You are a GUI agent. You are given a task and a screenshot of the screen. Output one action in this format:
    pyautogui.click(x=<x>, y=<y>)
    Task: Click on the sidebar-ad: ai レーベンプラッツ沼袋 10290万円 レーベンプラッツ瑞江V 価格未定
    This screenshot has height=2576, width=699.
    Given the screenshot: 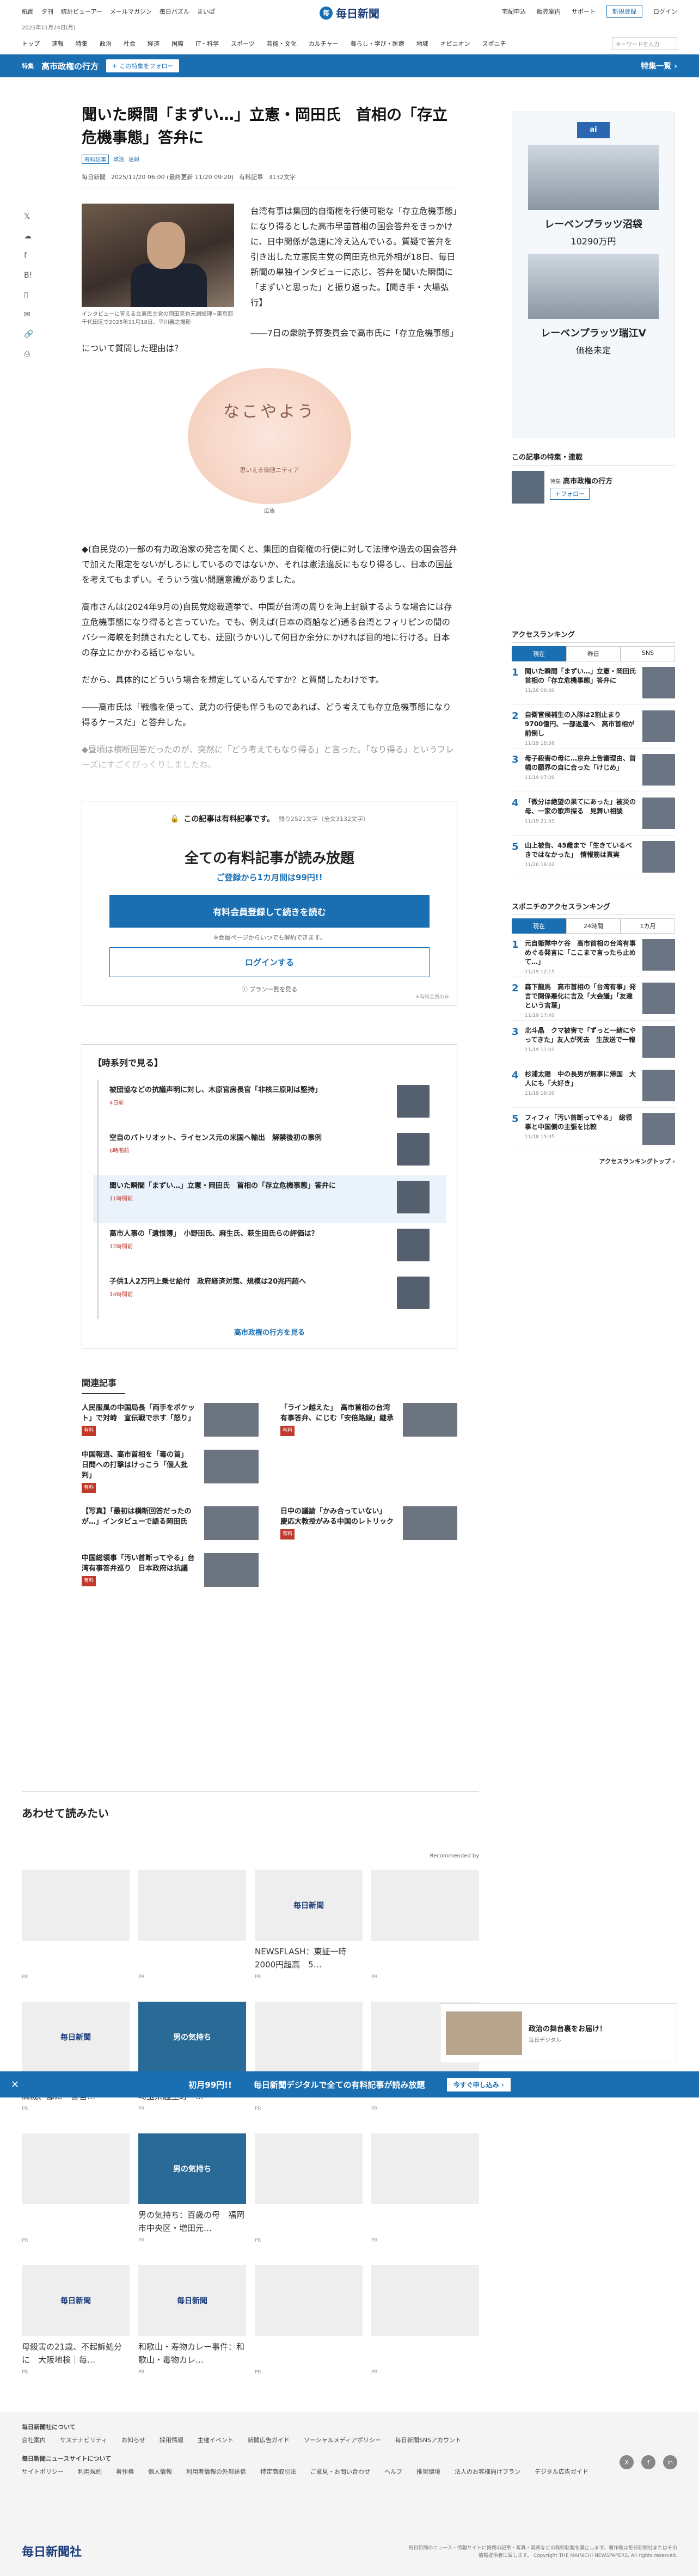 What is the action you would take?
    pyautogui.click(x=593, y=275)
    